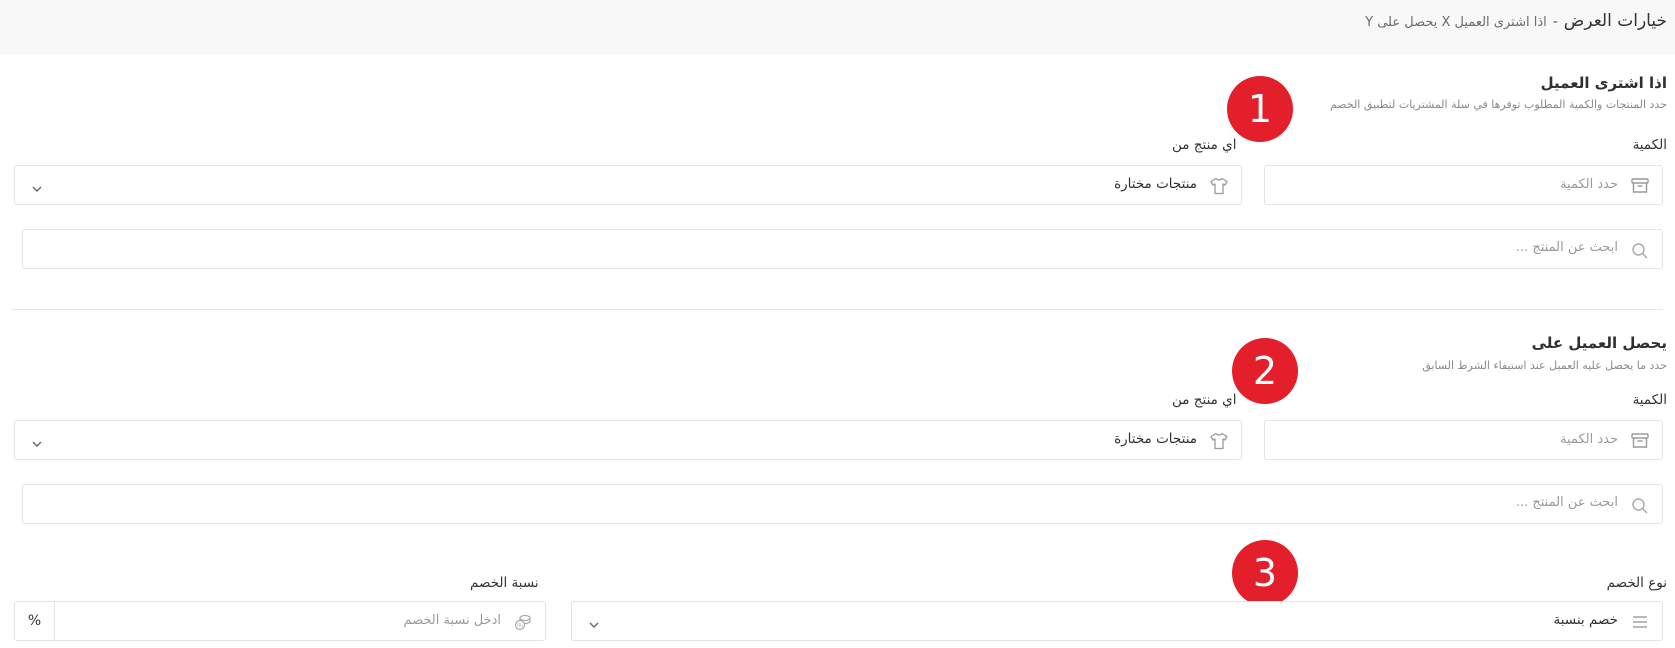 The width and height of the screenshot is (1675, 648). What do you see at coordinates (628, 440) in the screenshot?
I see `get-product-select: منتجات مختارة` at bounding box center [628, 440].